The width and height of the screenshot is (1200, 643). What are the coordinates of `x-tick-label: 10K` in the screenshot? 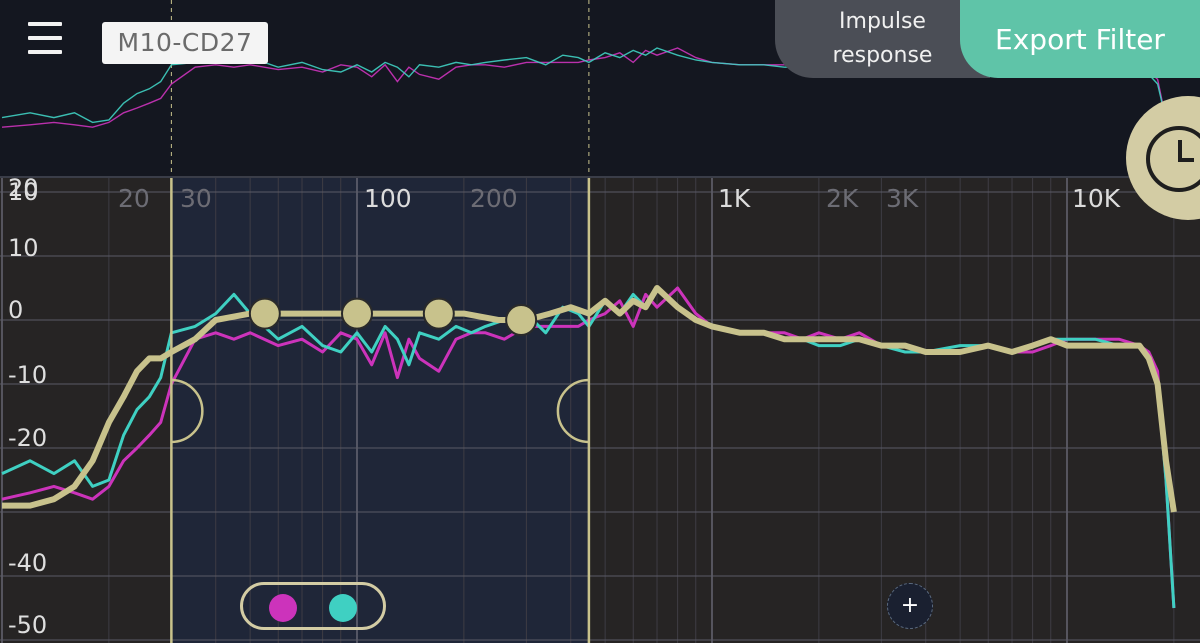 It's located at (1096, 198).